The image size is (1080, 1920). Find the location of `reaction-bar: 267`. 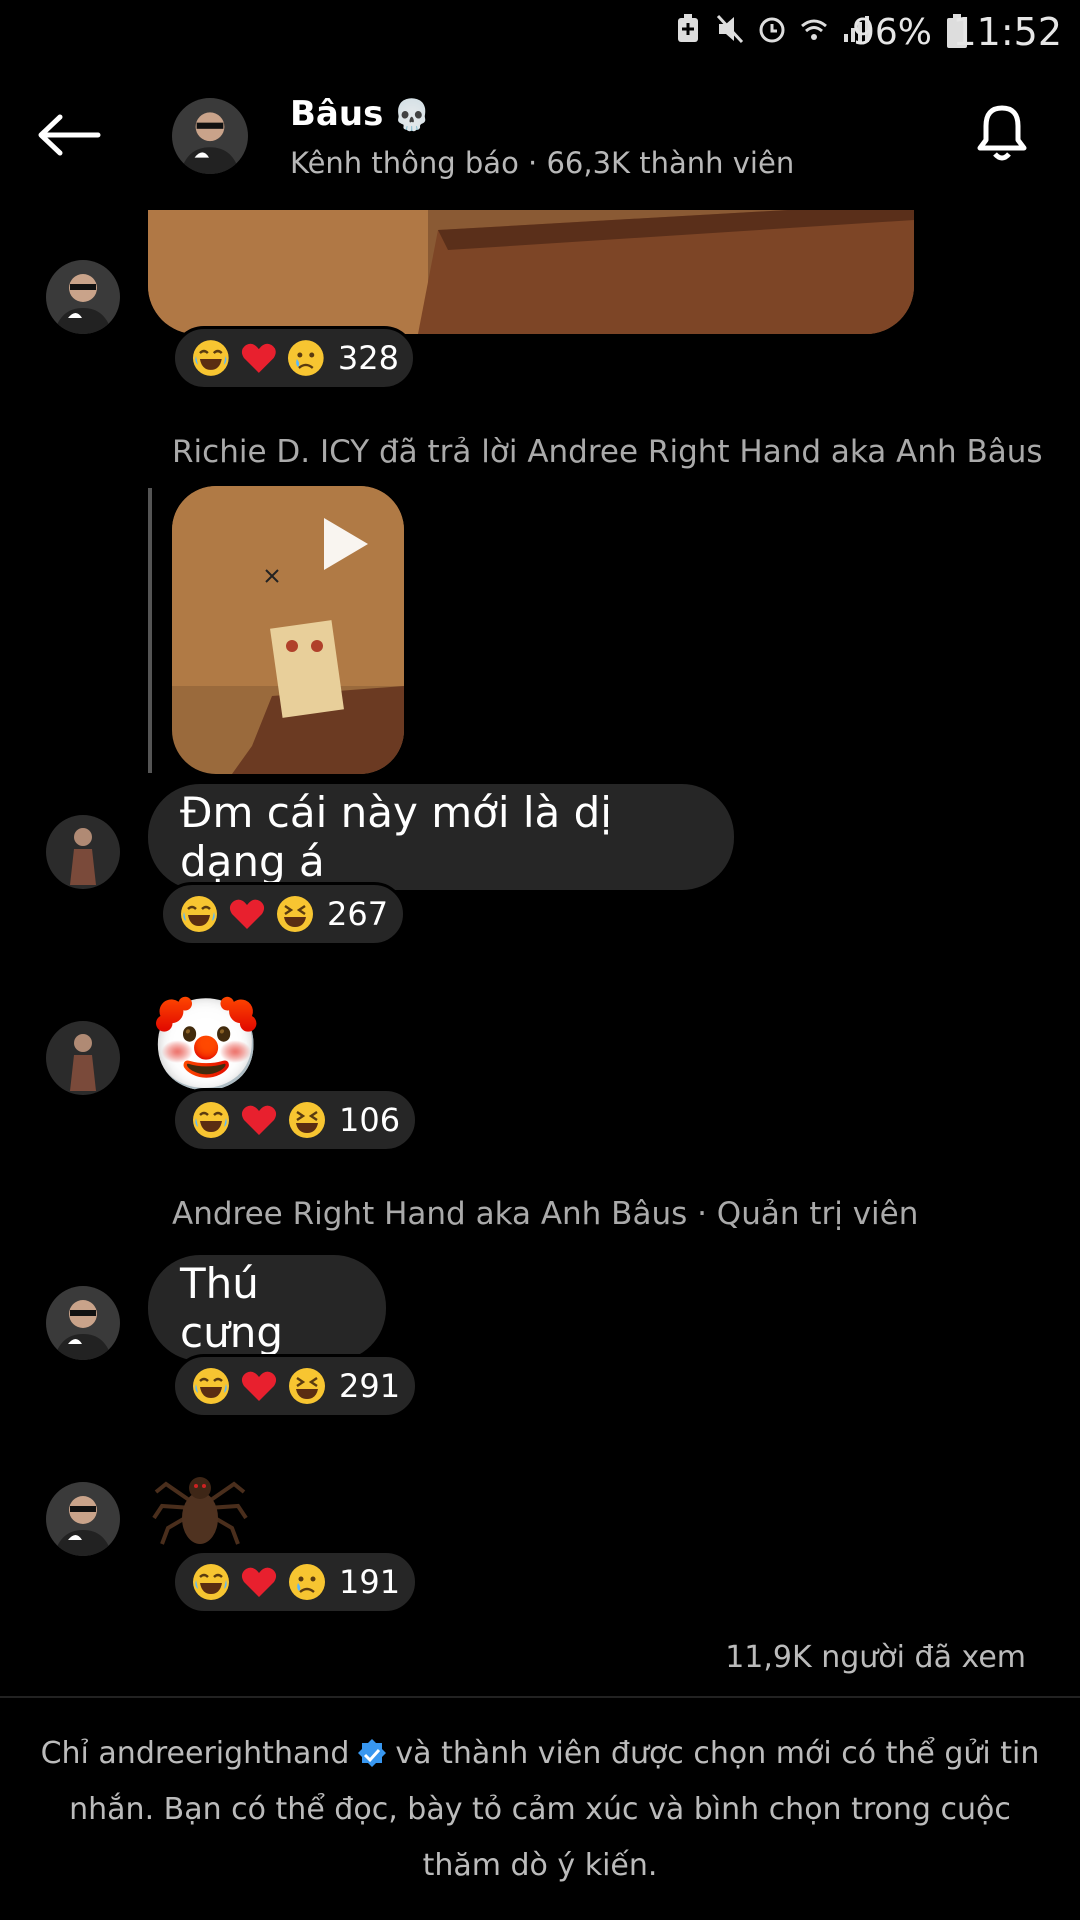

reaction-bar: 267 is located at coordinates (283, 914).